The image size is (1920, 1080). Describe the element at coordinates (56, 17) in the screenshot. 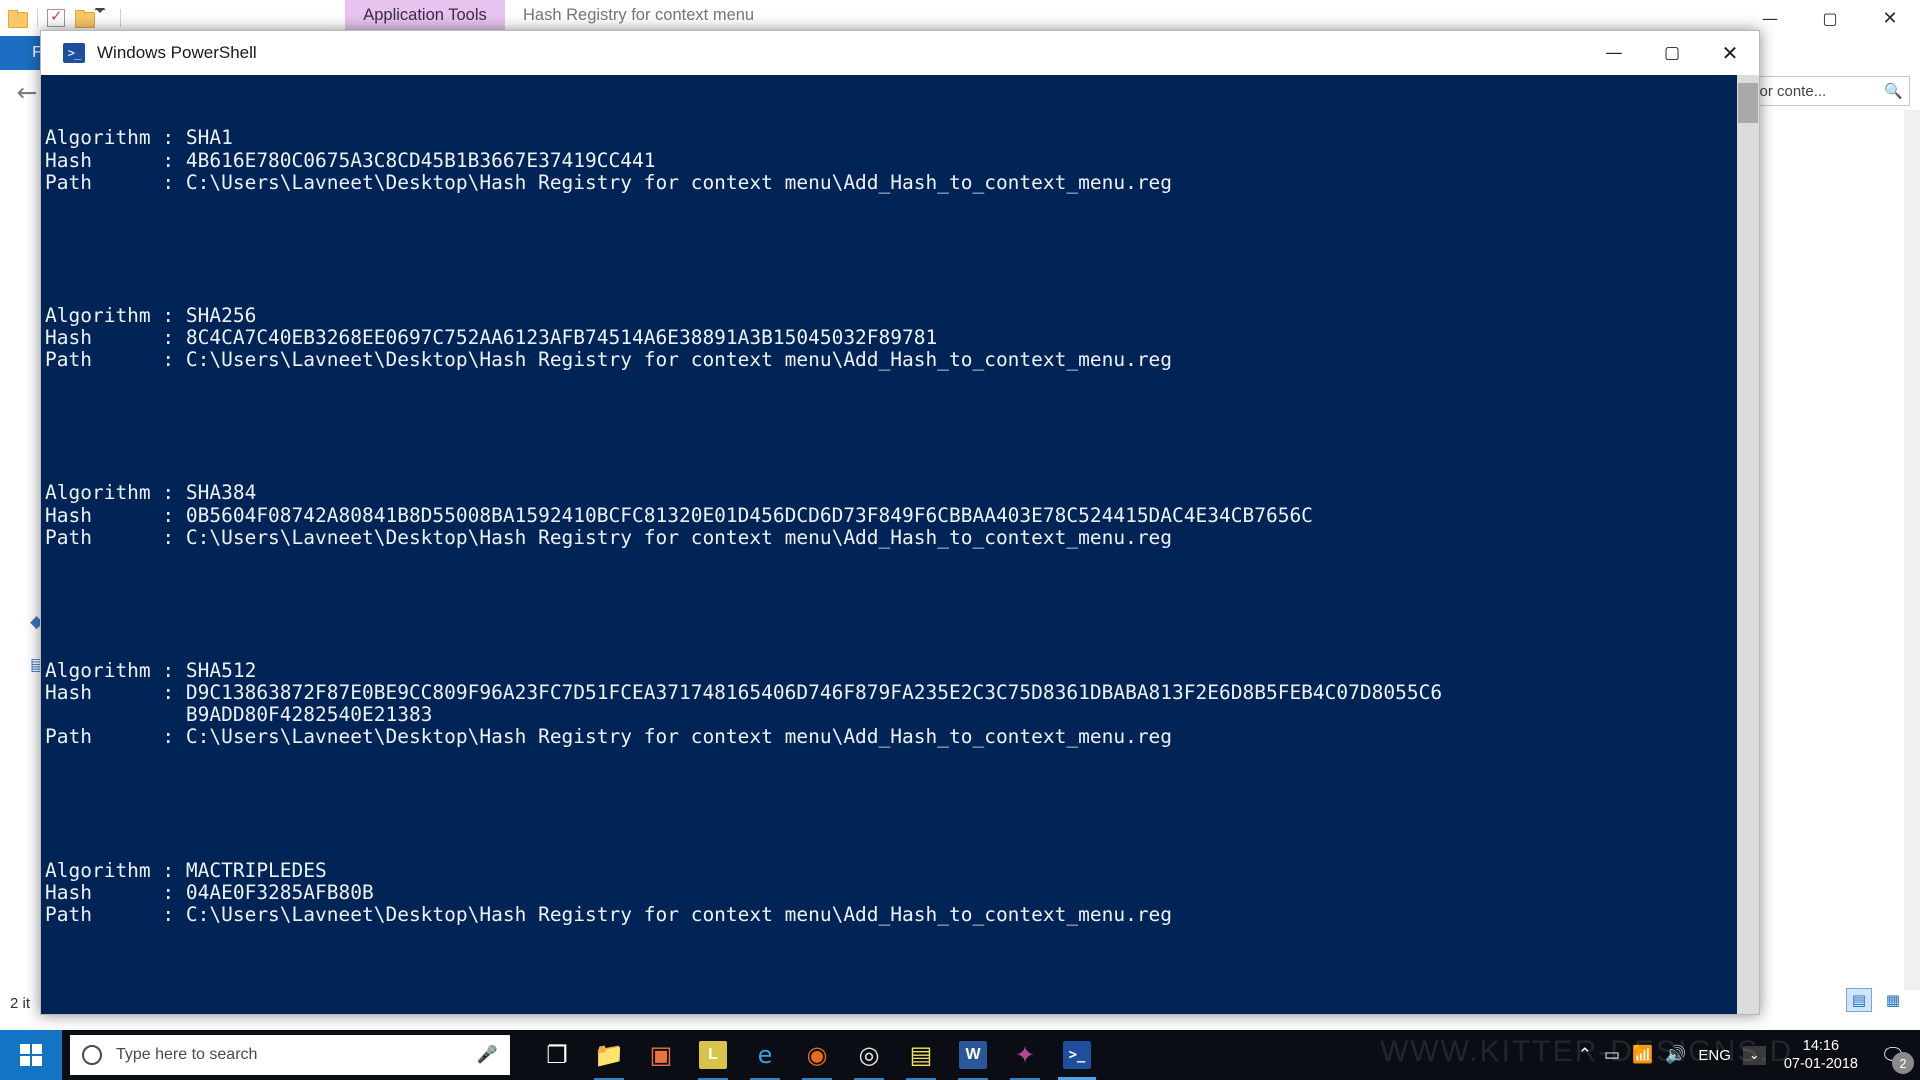

I see `properties-check-icon` at that location.